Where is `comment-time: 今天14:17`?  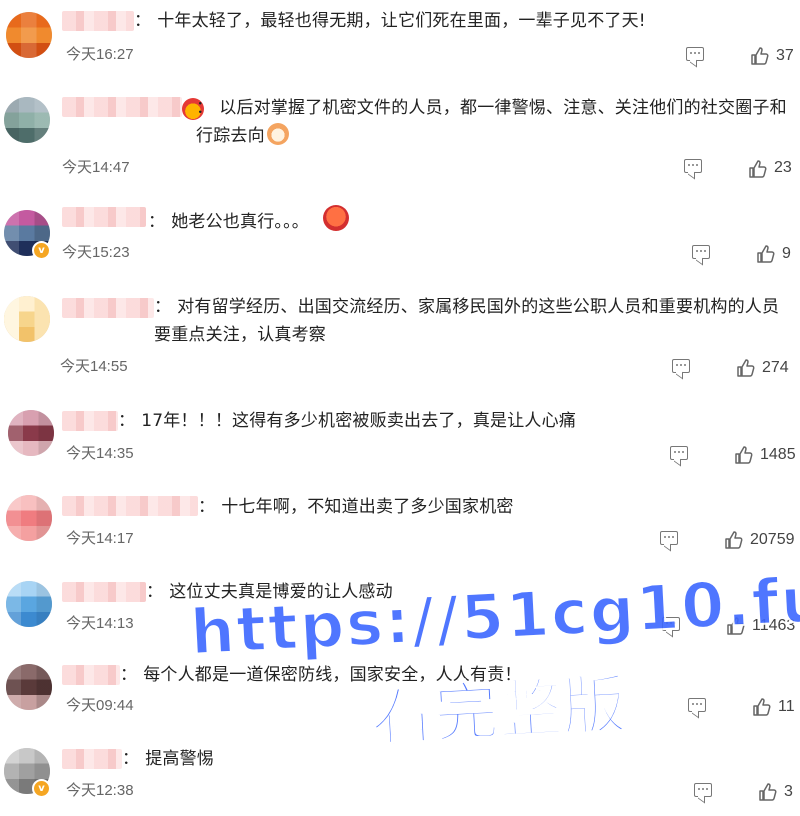
comment-time: 今天14:17 is located at coordinates (100, 538).